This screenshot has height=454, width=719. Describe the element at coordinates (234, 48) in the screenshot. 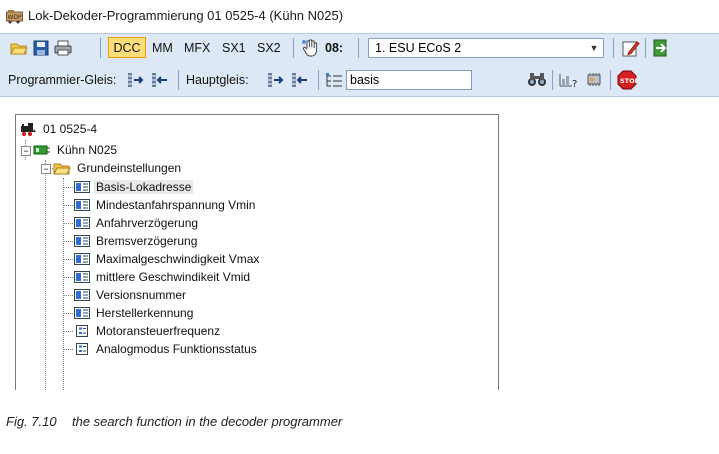

I see `sx1-protocol-button: SX1` at that location.